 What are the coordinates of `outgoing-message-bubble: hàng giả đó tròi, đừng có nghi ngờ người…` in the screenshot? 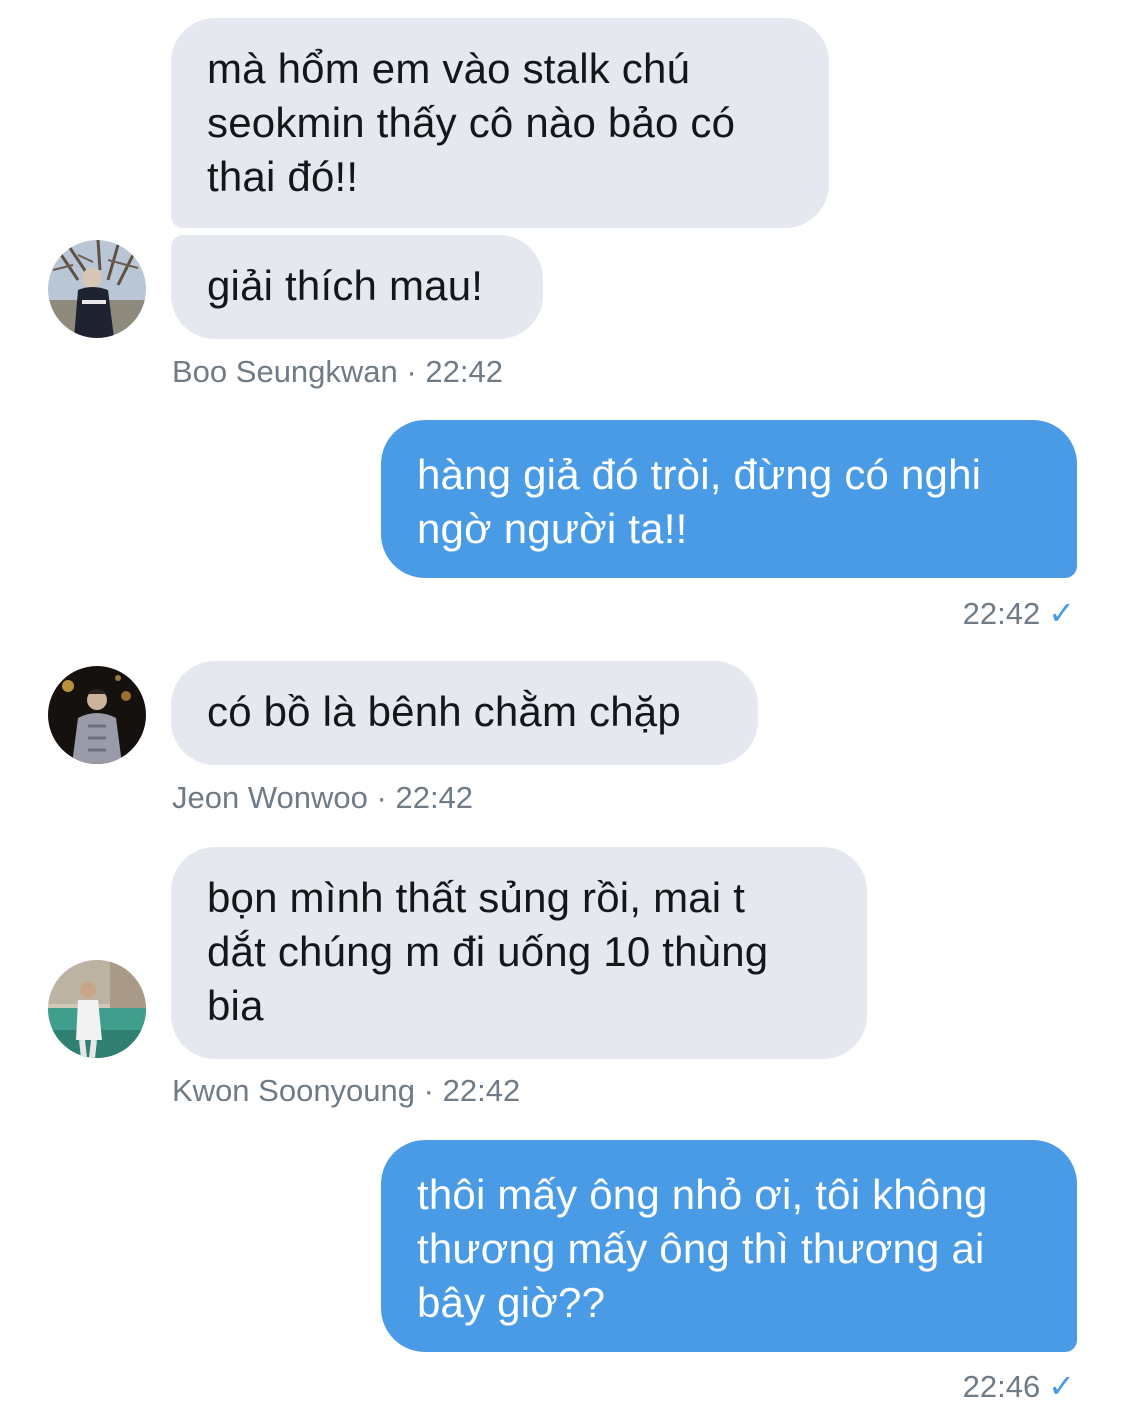 It's located at (729, 499).